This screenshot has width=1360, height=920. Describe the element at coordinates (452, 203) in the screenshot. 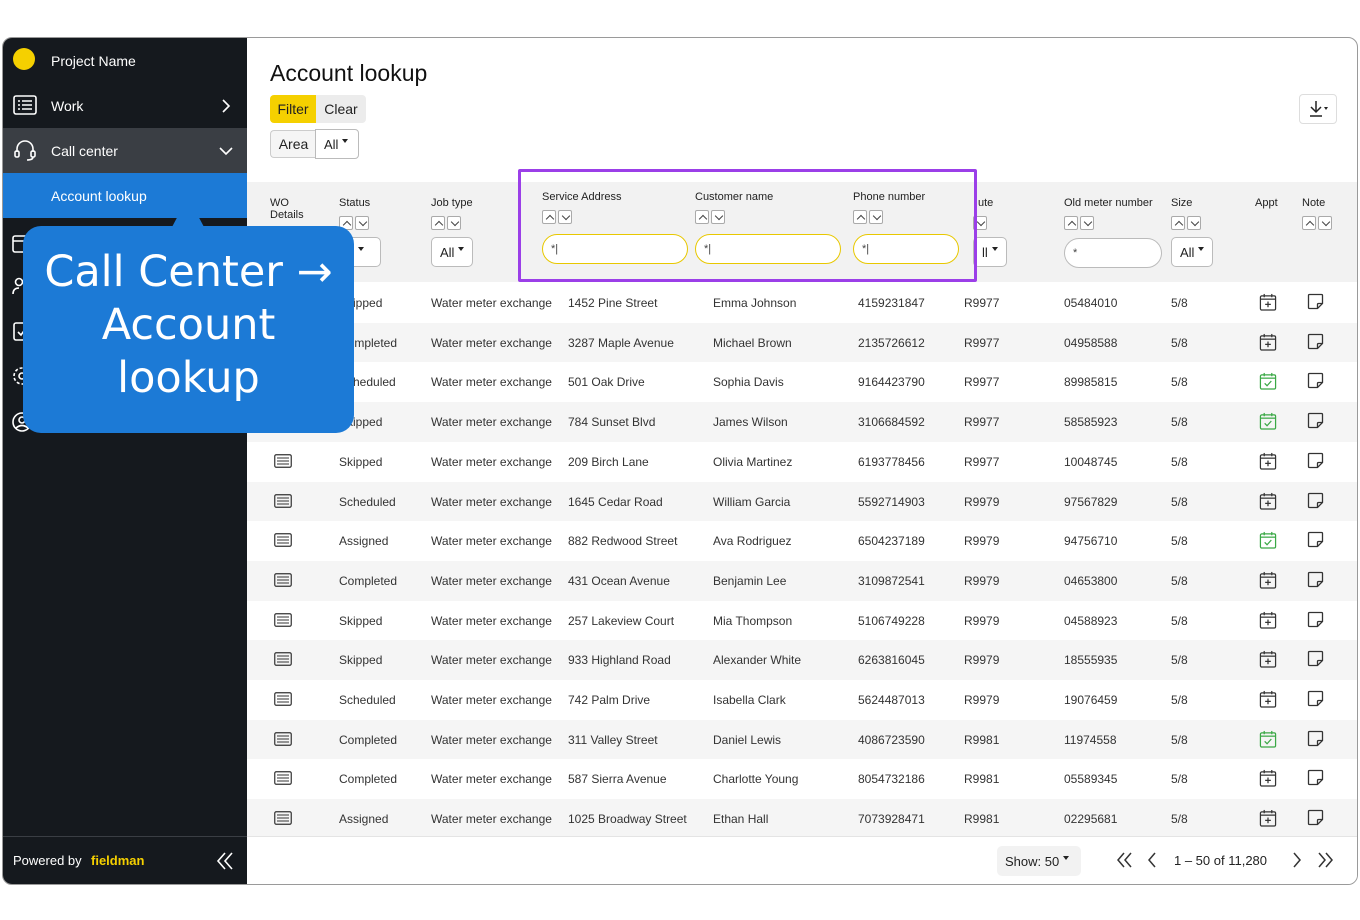

I see `col-job-type: Job type` at that location.